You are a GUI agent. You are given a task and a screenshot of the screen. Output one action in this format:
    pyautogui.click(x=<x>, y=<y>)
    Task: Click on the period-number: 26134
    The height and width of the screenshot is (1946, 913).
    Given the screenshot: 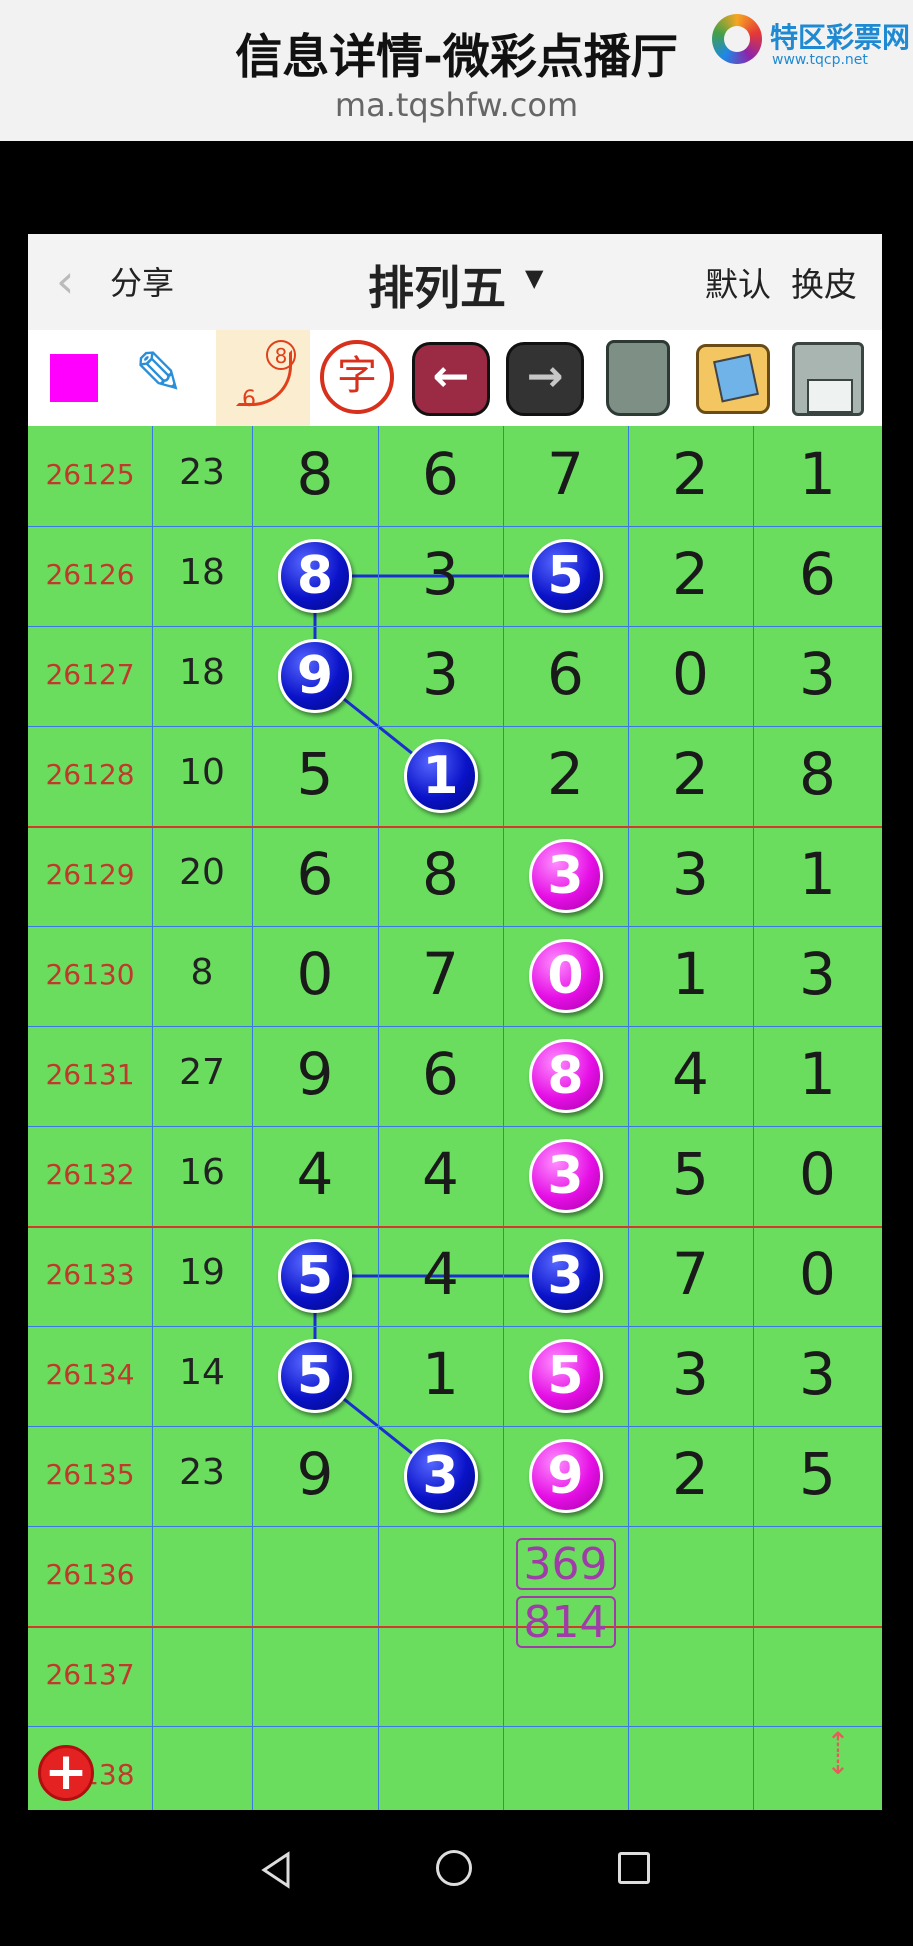 What is the action you would take?
    pyautogui.click(x=90, y=1374)
    